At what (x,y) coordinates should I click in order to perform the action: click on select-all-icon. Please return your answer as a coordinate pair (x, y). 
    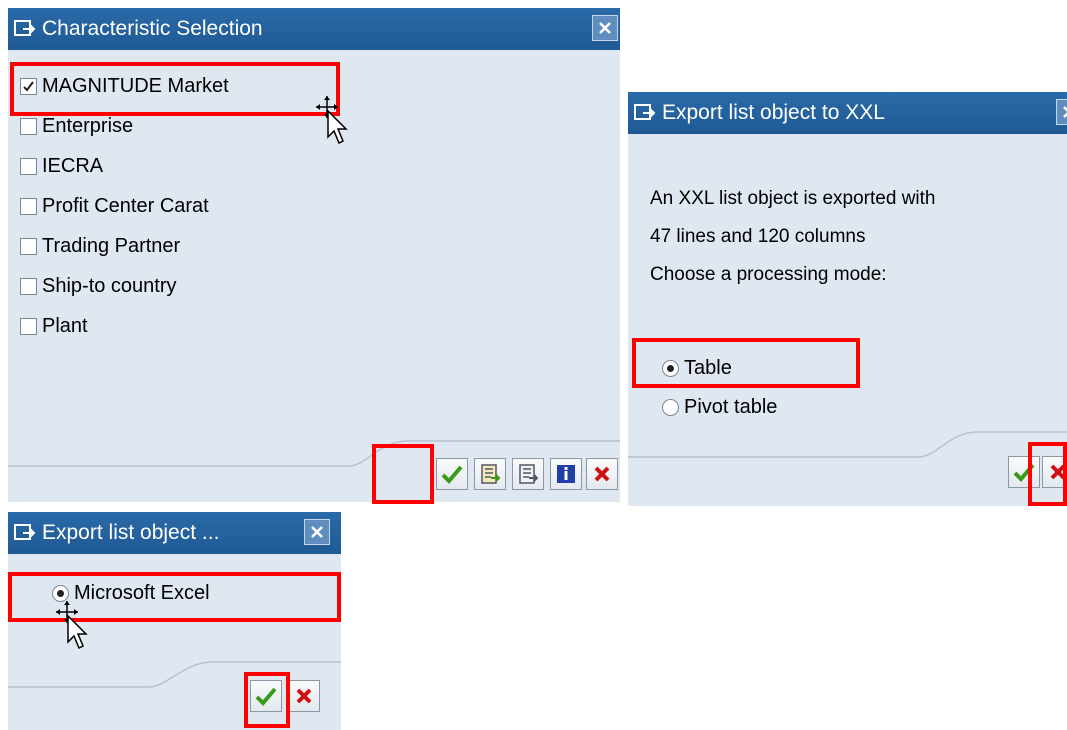
    Looking at the image, I should click on (491, 474).